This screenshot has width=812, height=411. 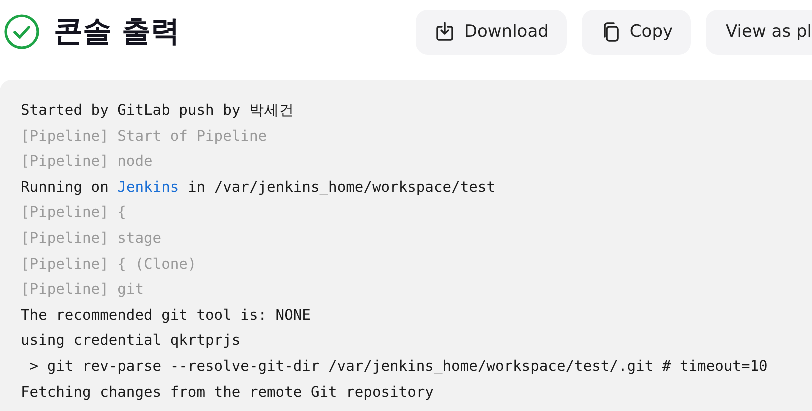 I want to click on pipeline-log-line: [Pipeline] git, so click(x=82, y=290).